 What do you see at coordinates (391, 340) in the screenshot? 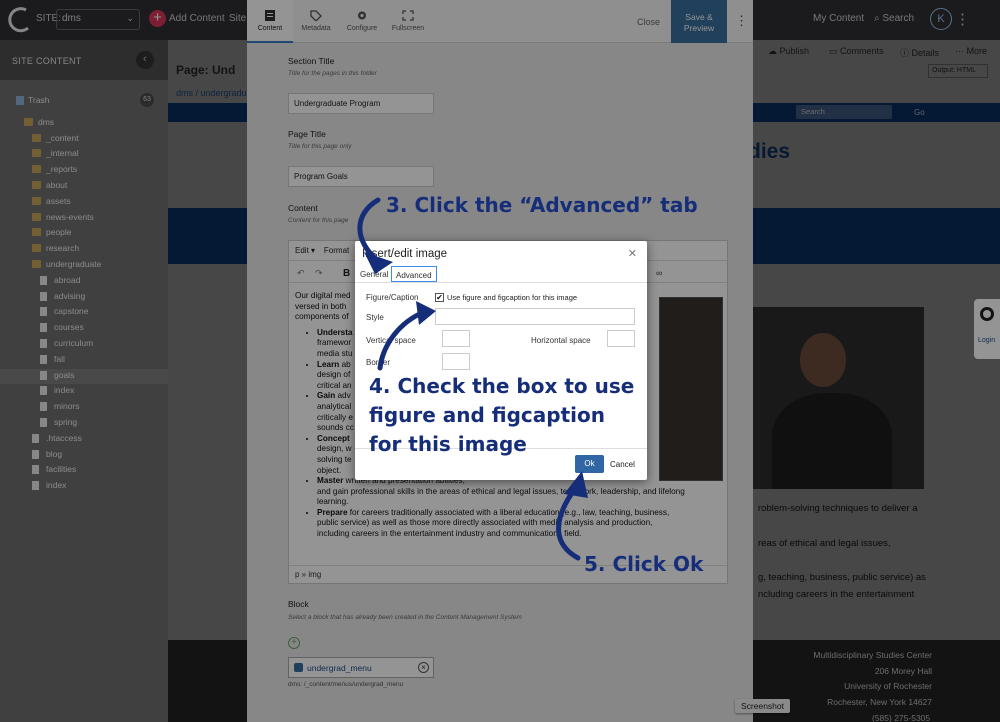
I see `vertical-space-label: Vertical space` at bounding box center [391, 340].